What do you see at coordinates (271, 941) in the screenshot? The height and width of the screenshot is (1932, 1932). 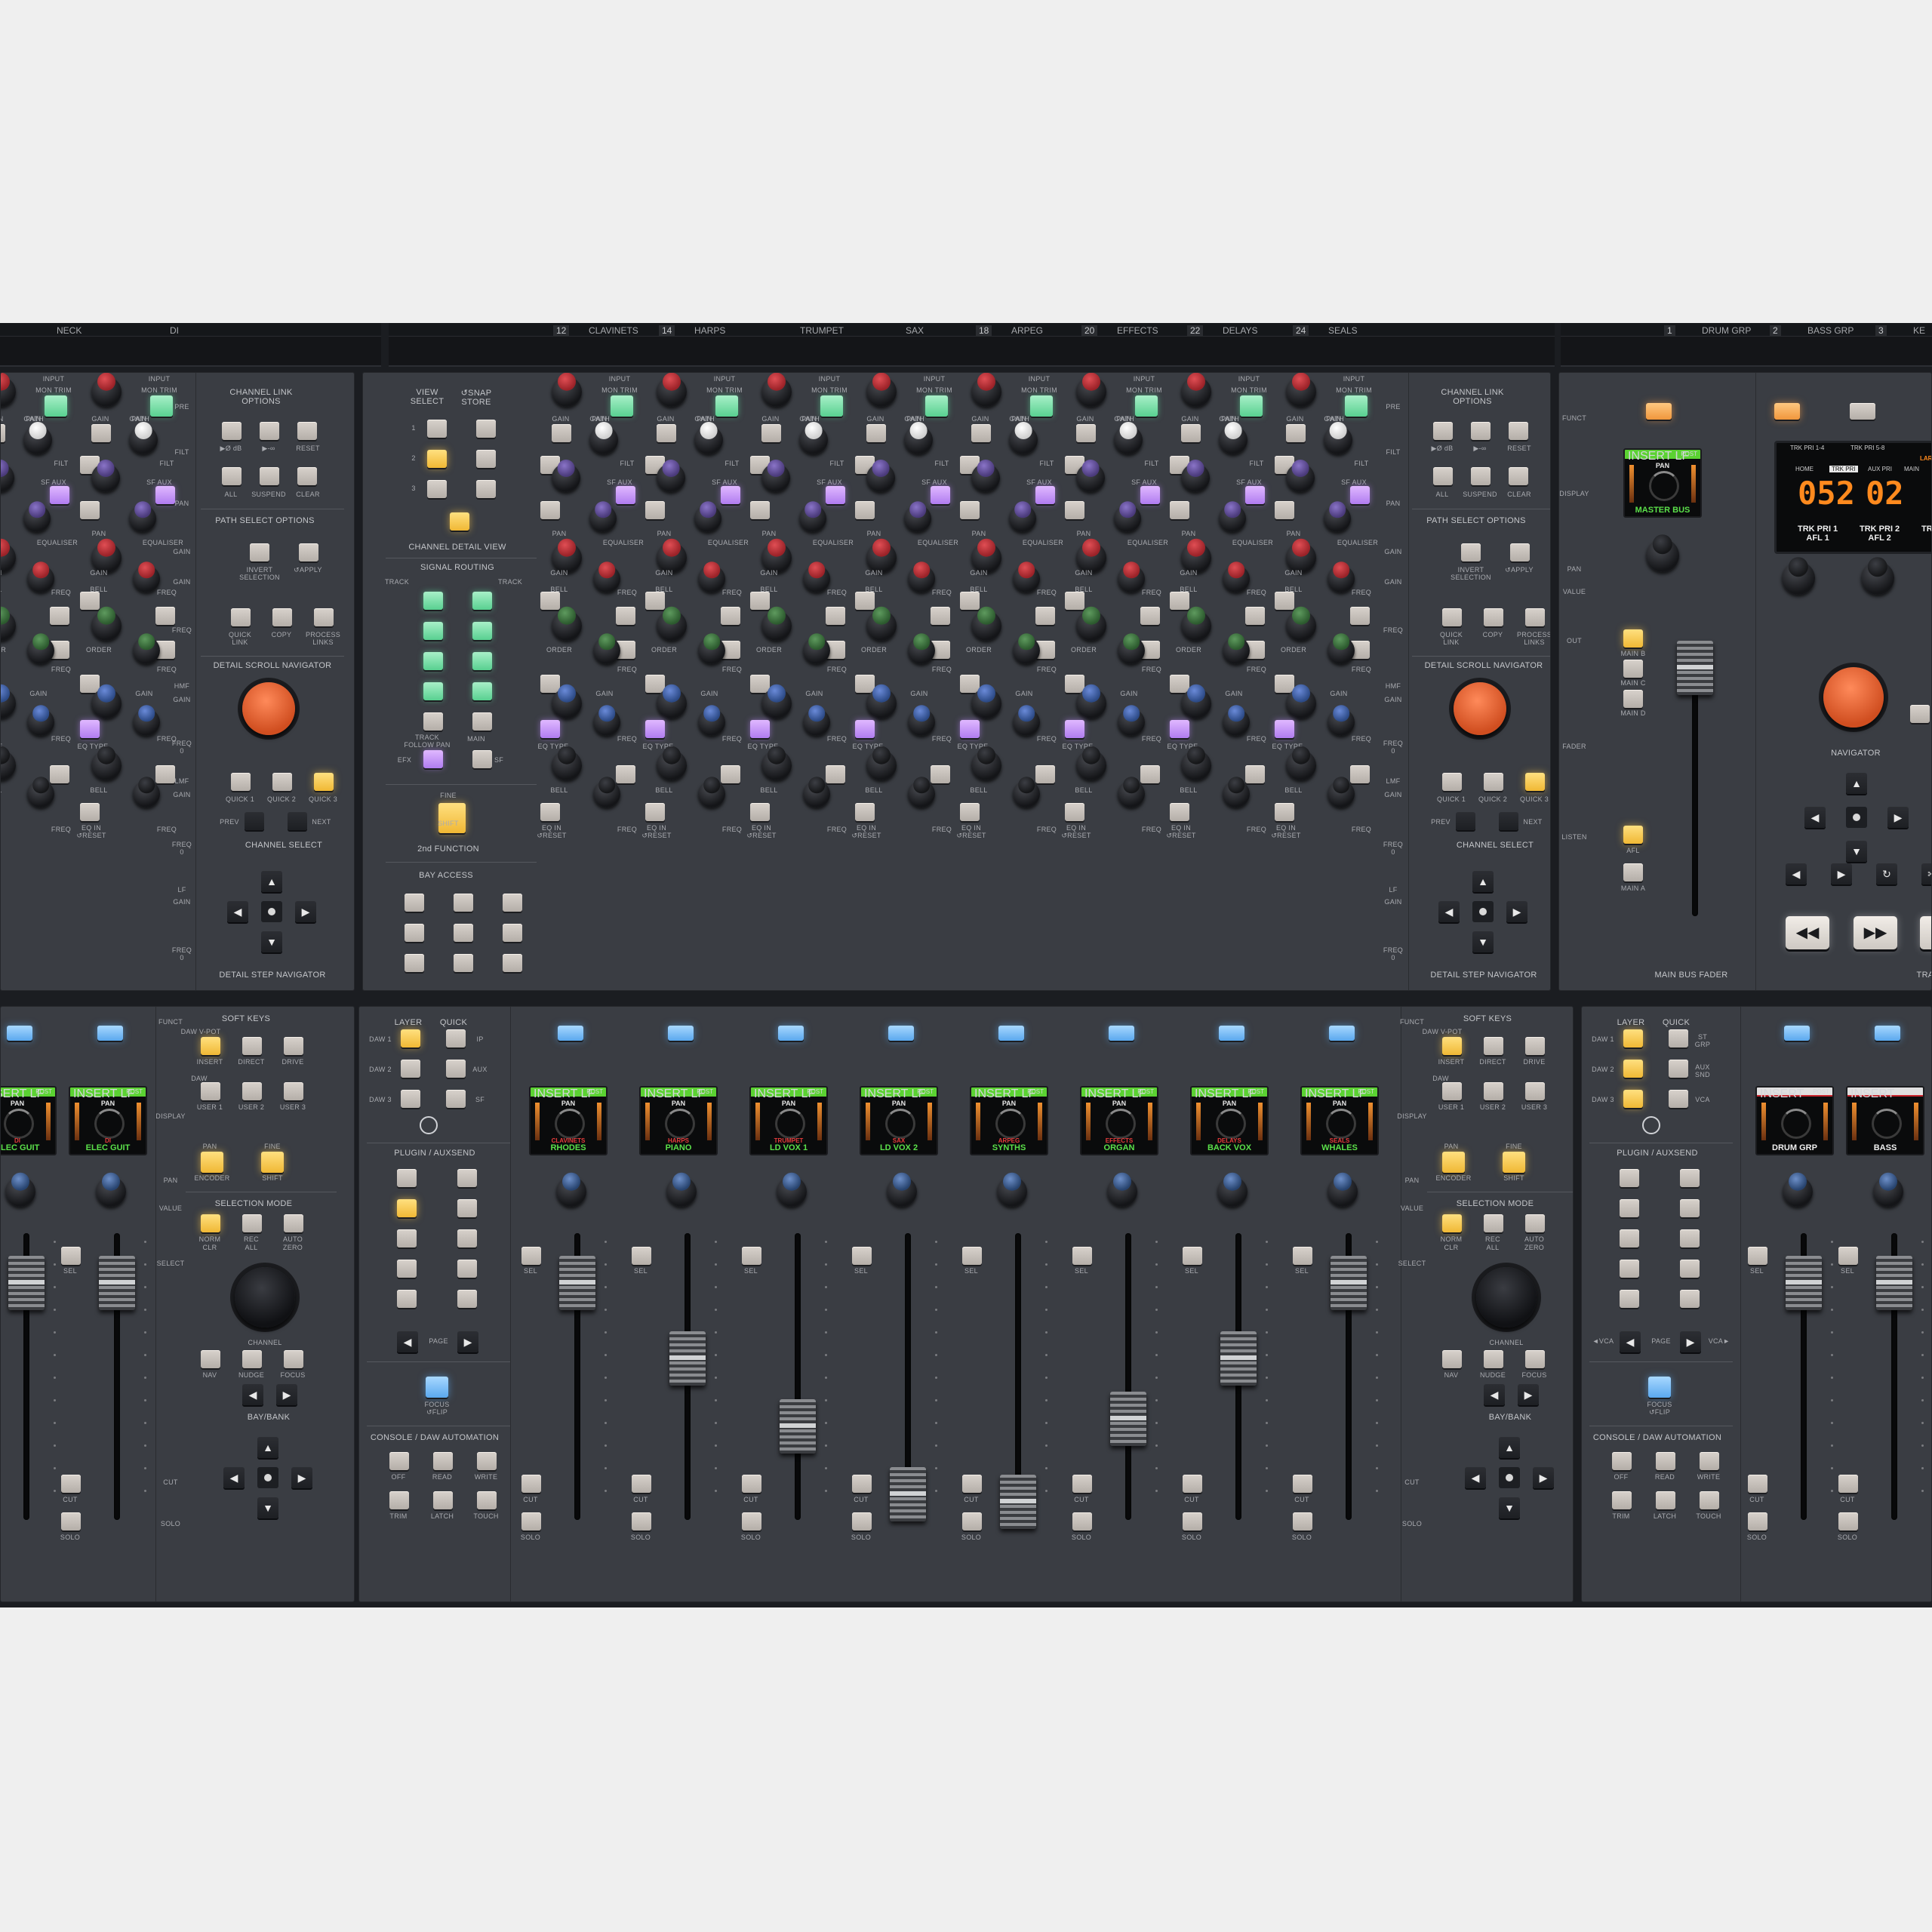 I see `down-arrow-icon: ▼` at bounding box center [271, 941].